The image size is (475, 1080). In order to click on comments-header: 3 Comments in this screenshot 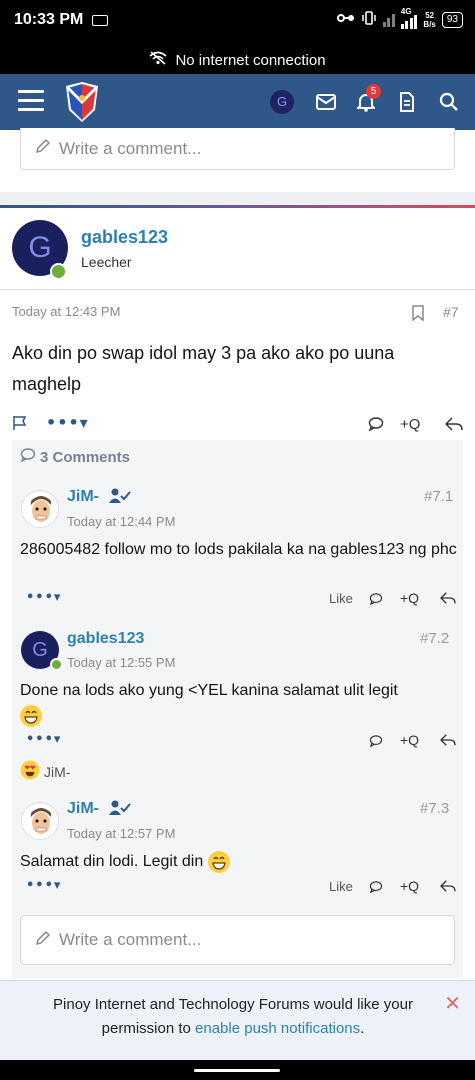, I will do `click(75, 457)`.